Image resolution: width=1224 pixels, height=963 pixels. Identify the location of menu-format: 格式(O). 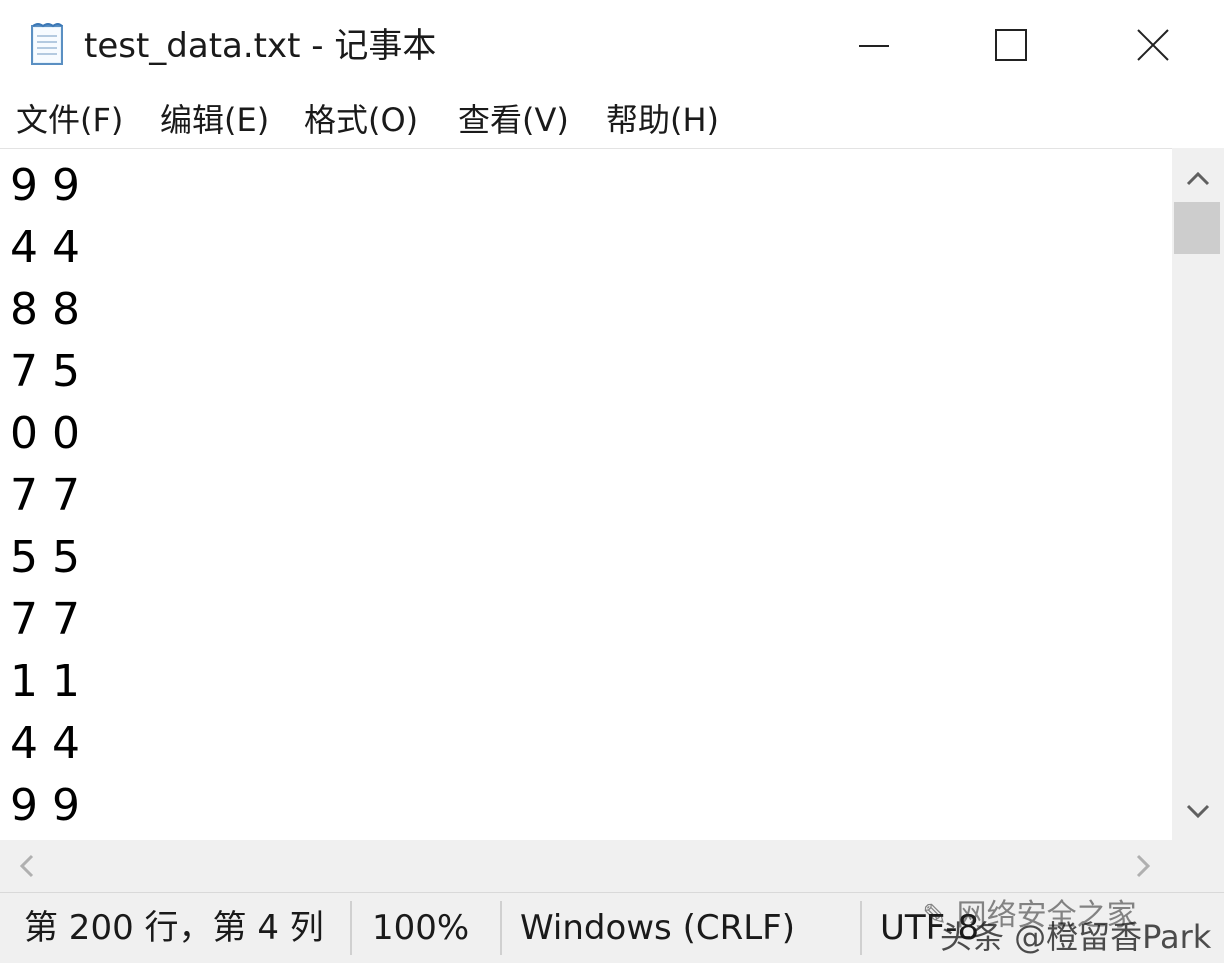
(361, 120).